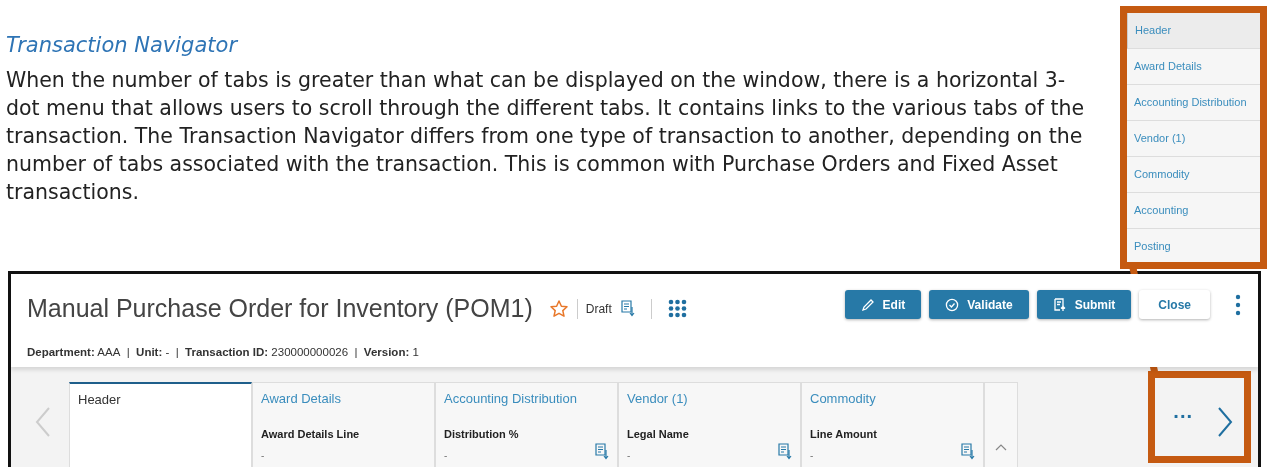 The image size is (1270, 467). What do you see at coordinates (1225, 422) in the screenshot?
I see `chevron-right-icon` at bounding box center [1225, 422].